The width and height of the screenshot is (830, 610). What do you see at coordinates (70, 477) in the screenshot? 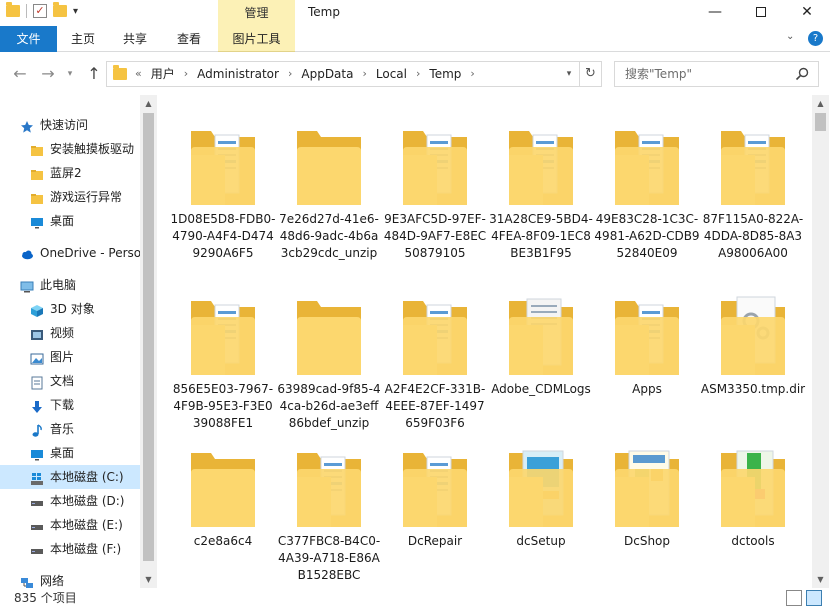
I see `sidebar-item: 本地磁盘 (C:)` at bounding box center [70, 477].